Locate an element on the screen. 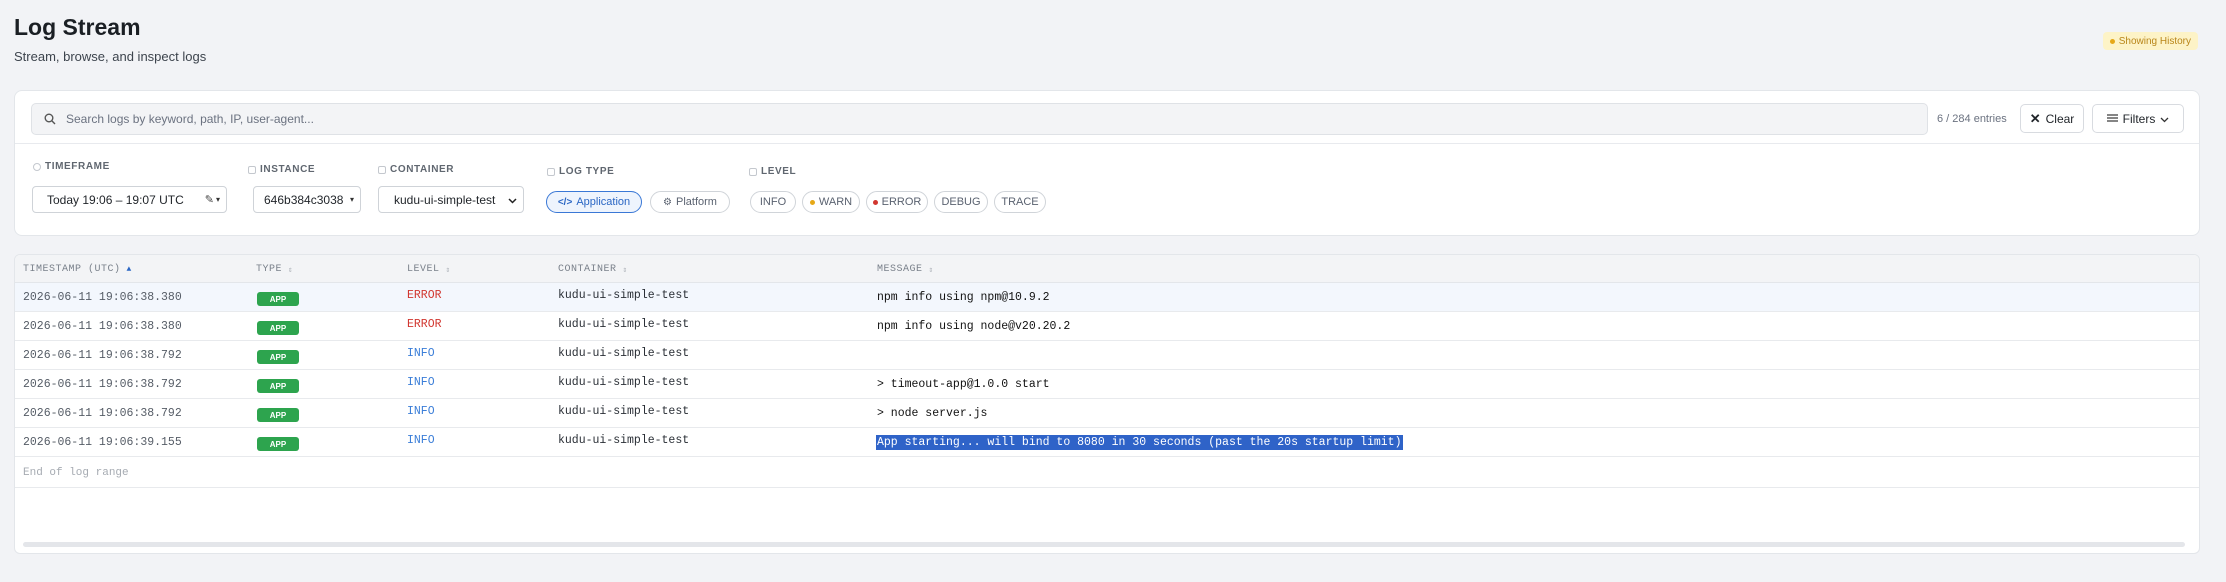 This screenshot has width=2226, height=582. timeframe-picker: Today 19:06 – 19:07 UTC ✎ ▾ is located at coordinates (129, 199).